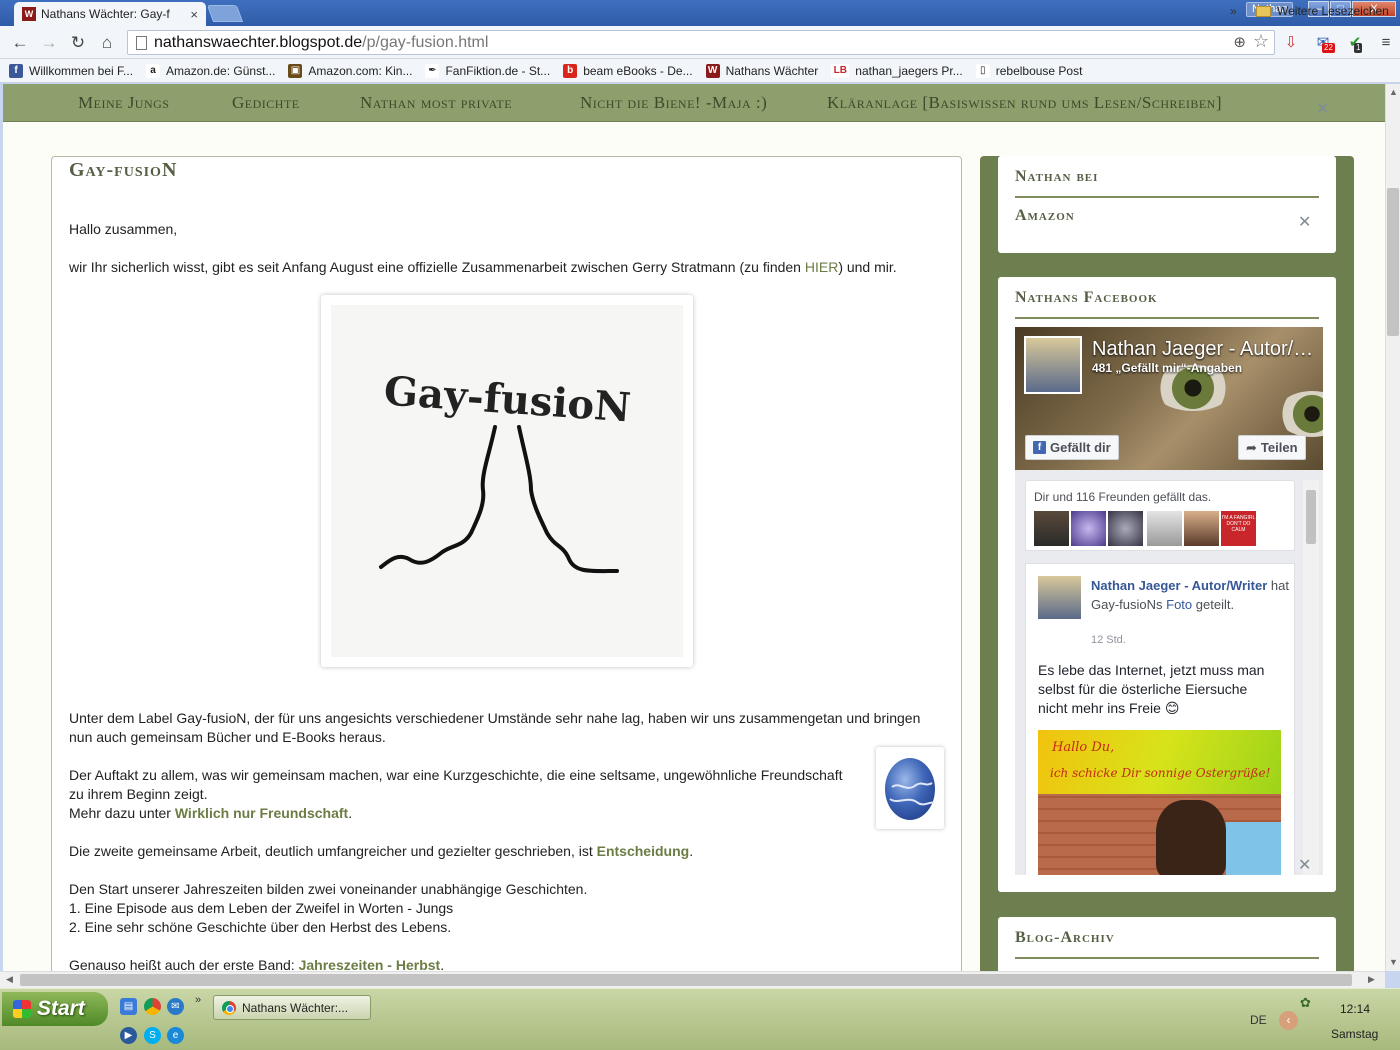 The width and height of the screenshot is (1400, 1050). I want to click on blue-egg-icon, so click(910, 789).